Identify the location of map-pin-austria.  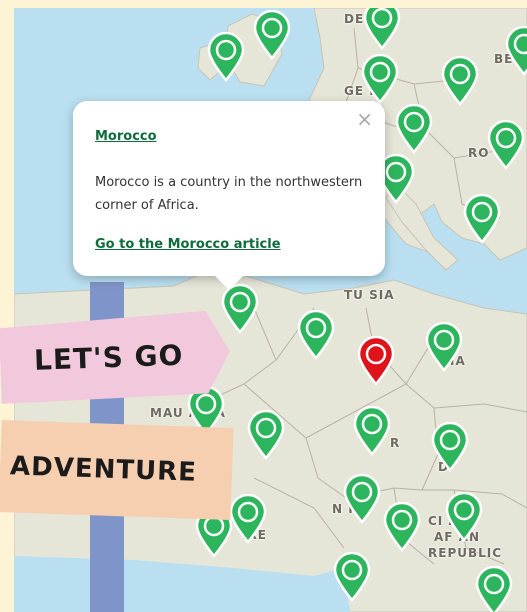
(414, 129).